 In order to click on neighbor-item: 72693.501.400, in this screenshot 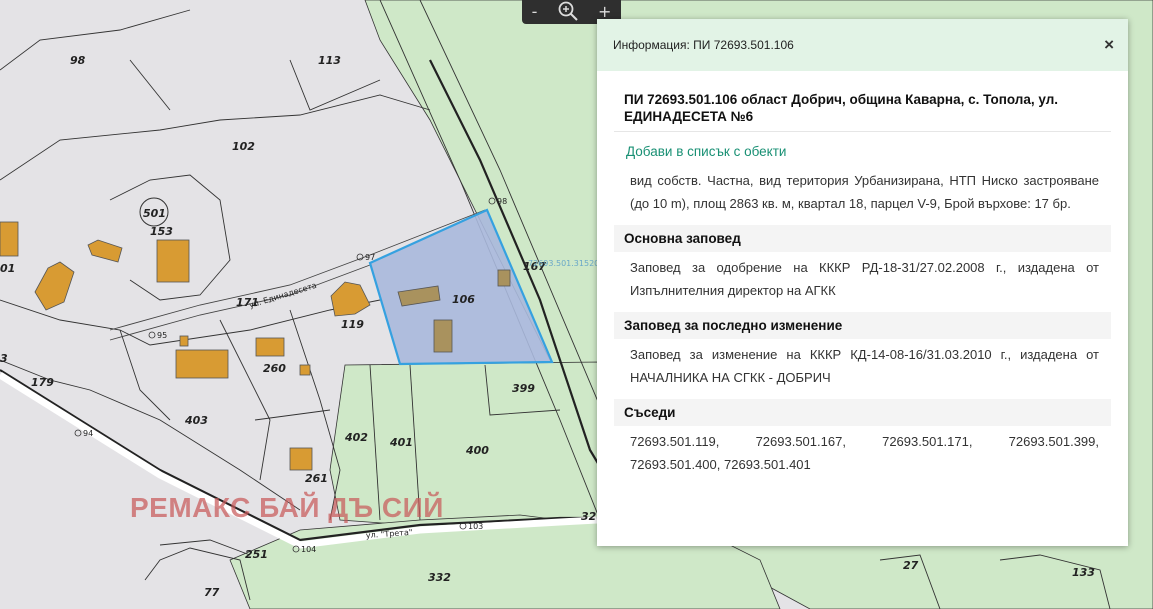, I will do `click(675, 464)`.